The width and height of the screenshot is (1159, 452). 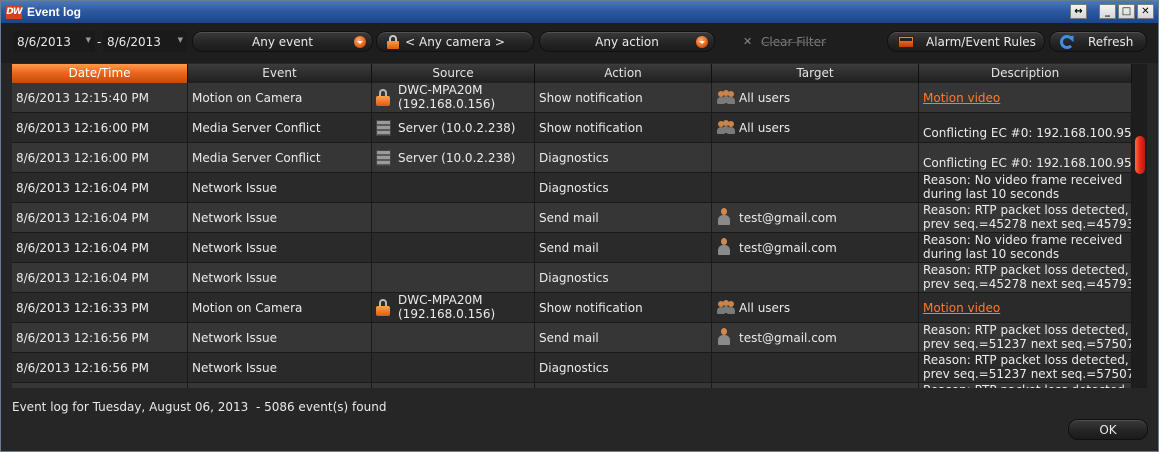 What do you see at coordinates (1107, 11) in the screenshot?
I see `minimize-button: _` at bounding box center [1107, 11].